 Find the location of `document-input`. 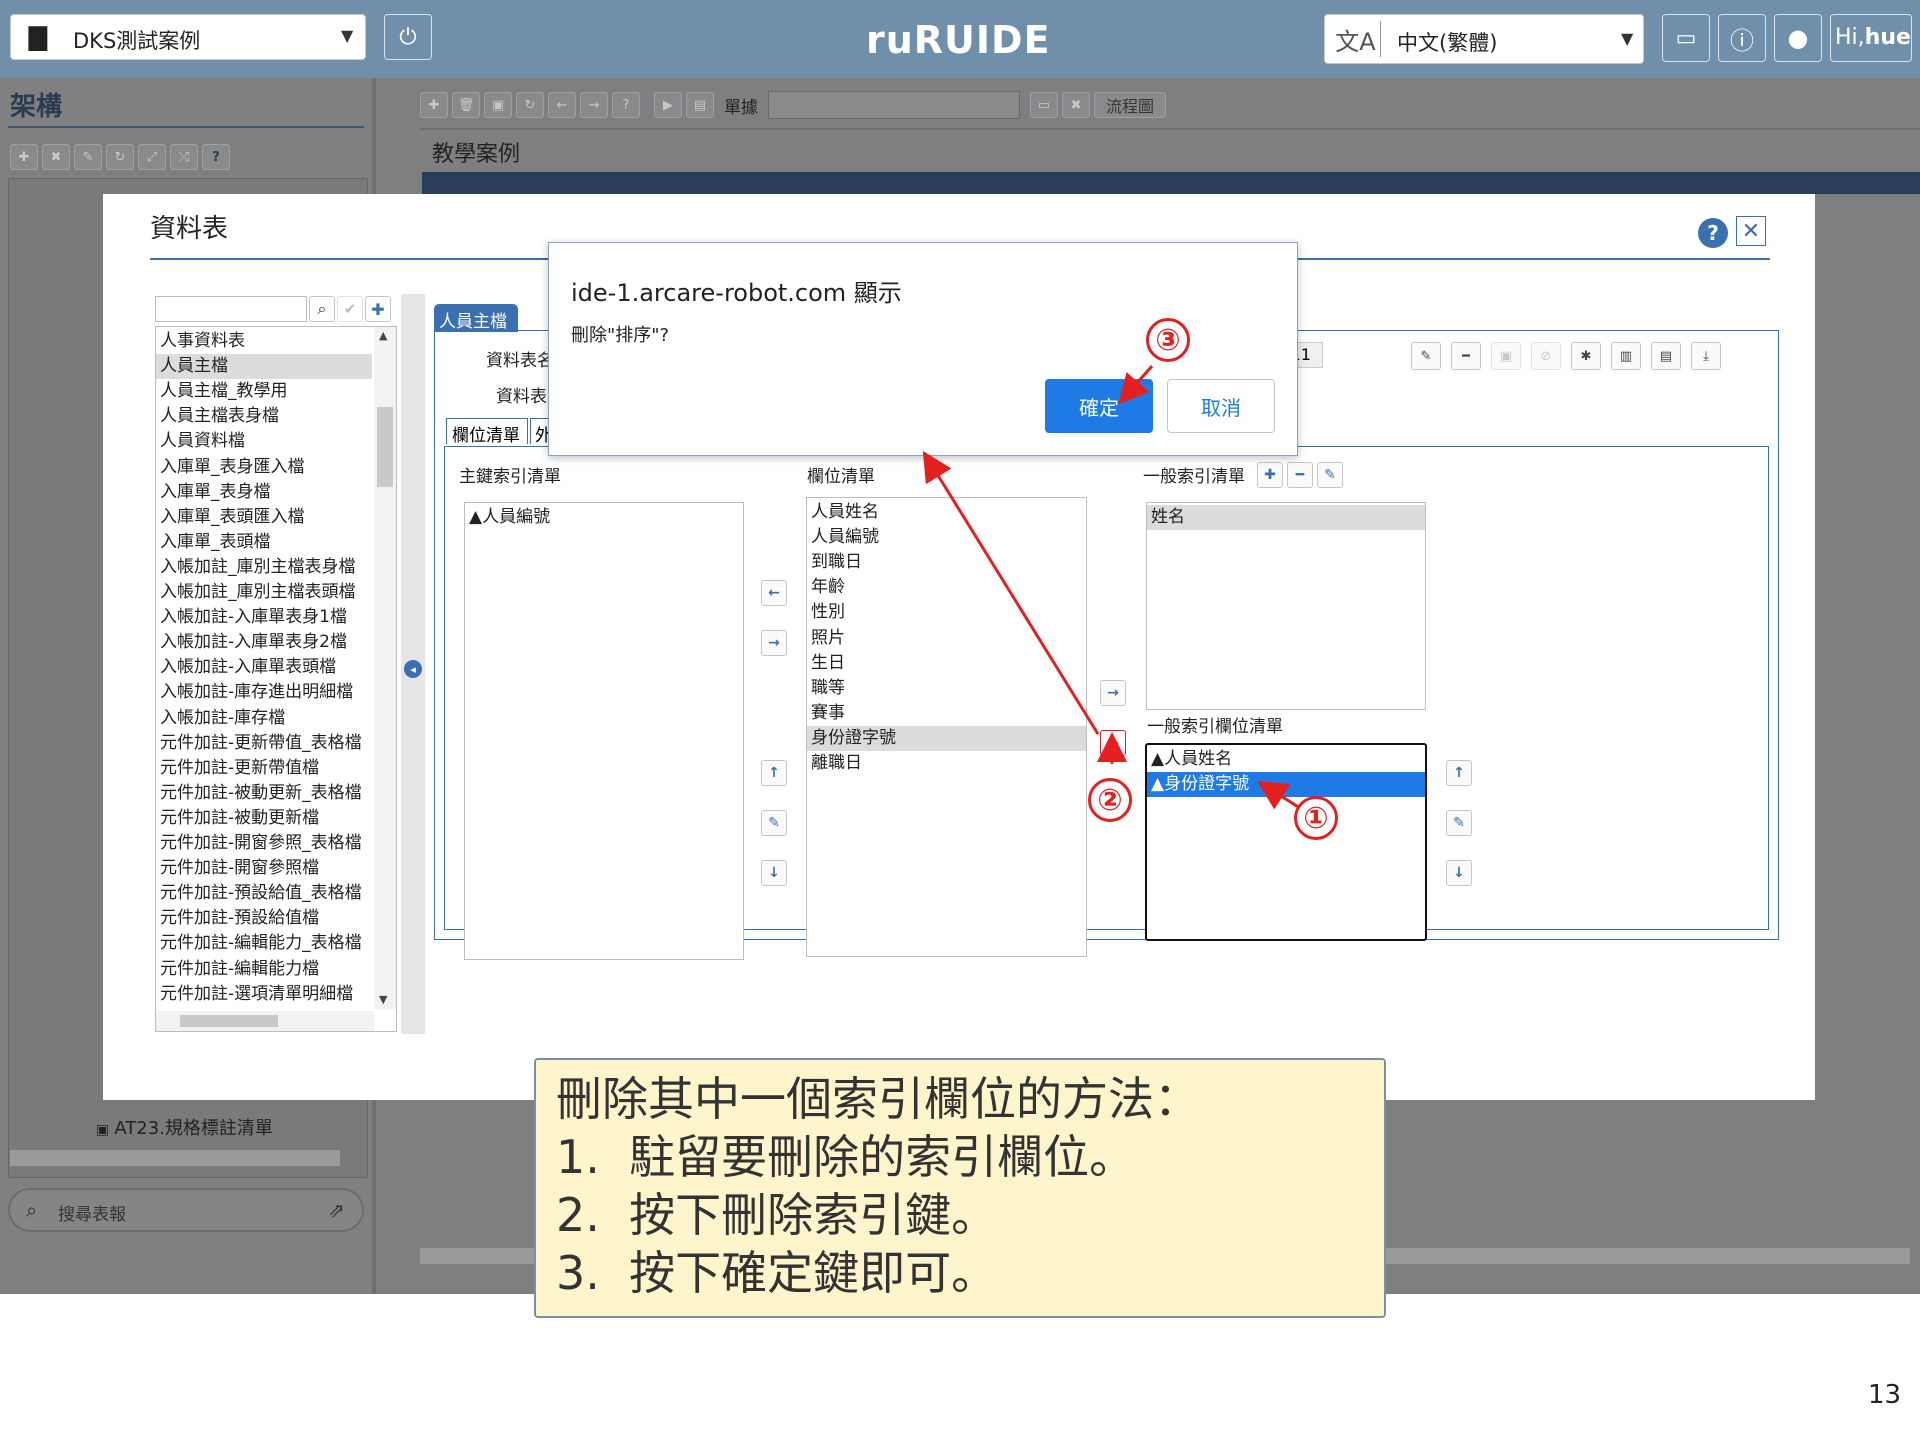

document-input is located at coordinates (894, 105).